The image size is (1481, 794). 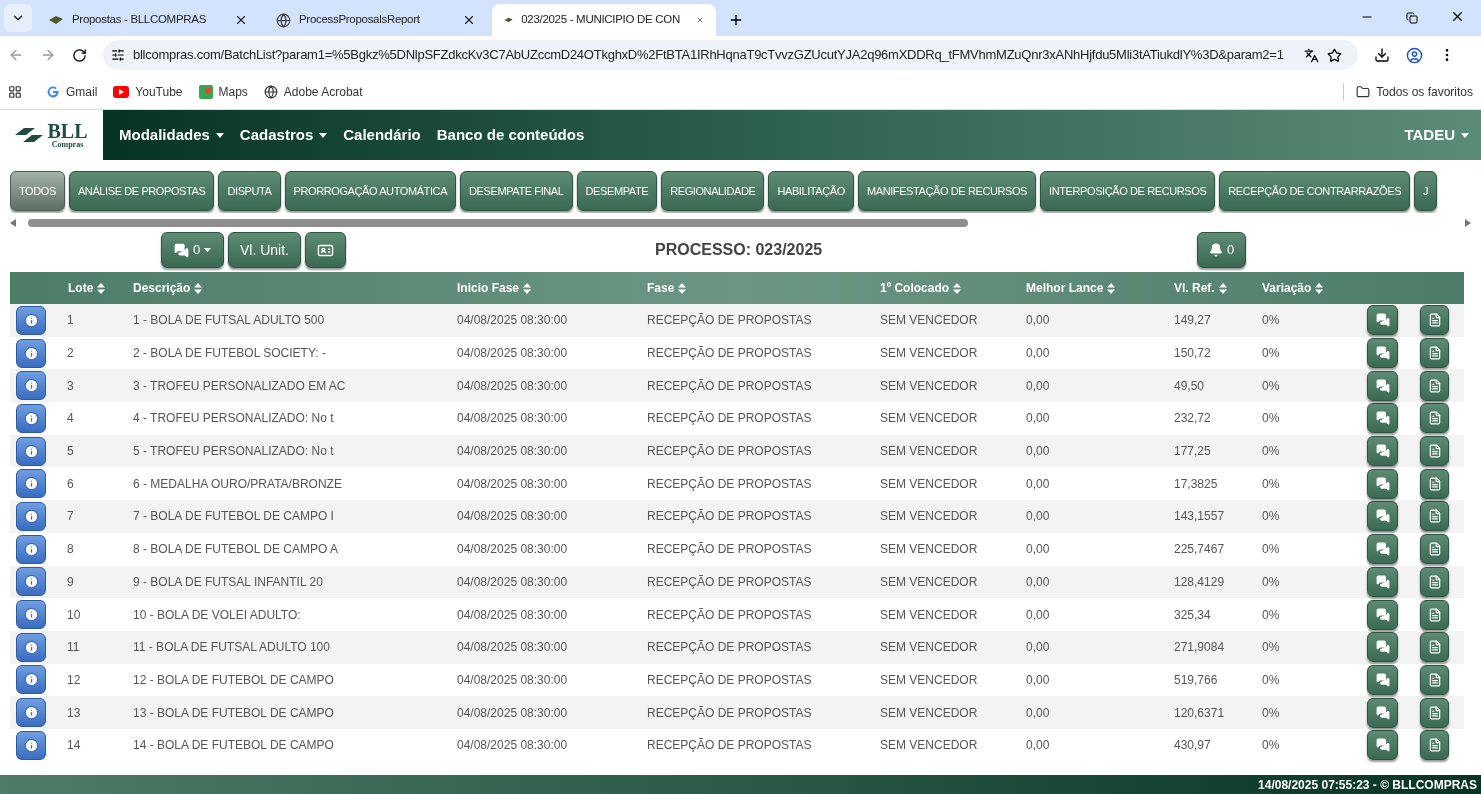 I want to click on nav-menu-item: Calendário, so click(x=382, y=135).